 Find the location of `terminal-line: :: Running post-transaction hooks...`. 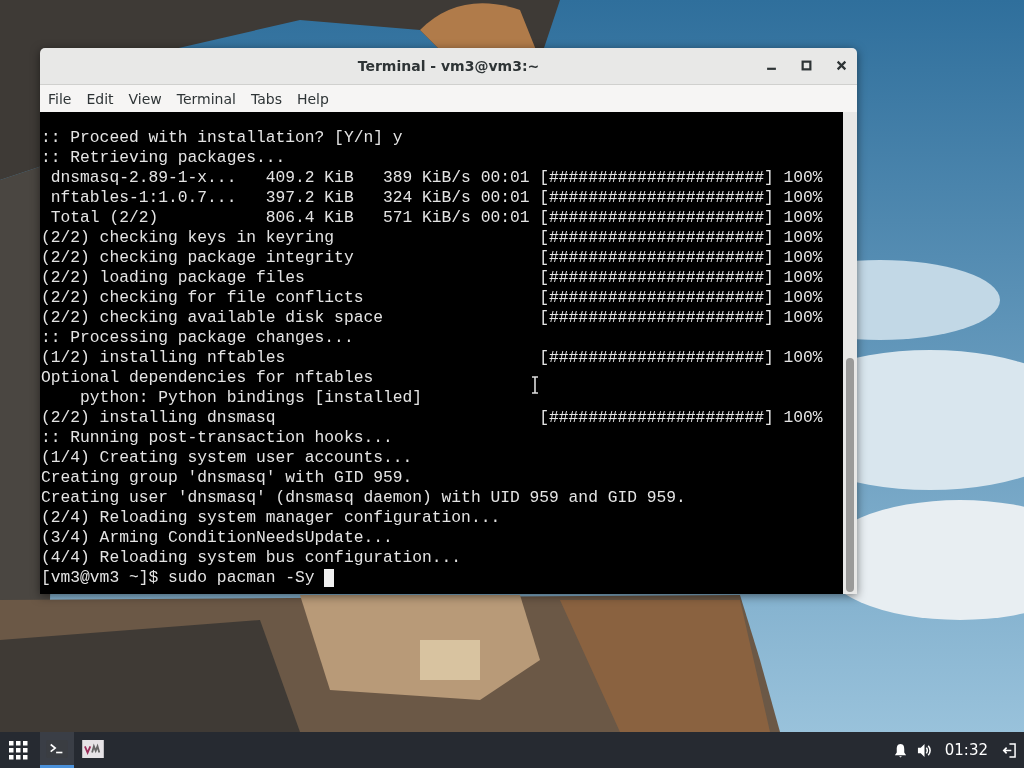

terminal-line: :: Running post-transaction hooks... is located at coordinates (217, 438).